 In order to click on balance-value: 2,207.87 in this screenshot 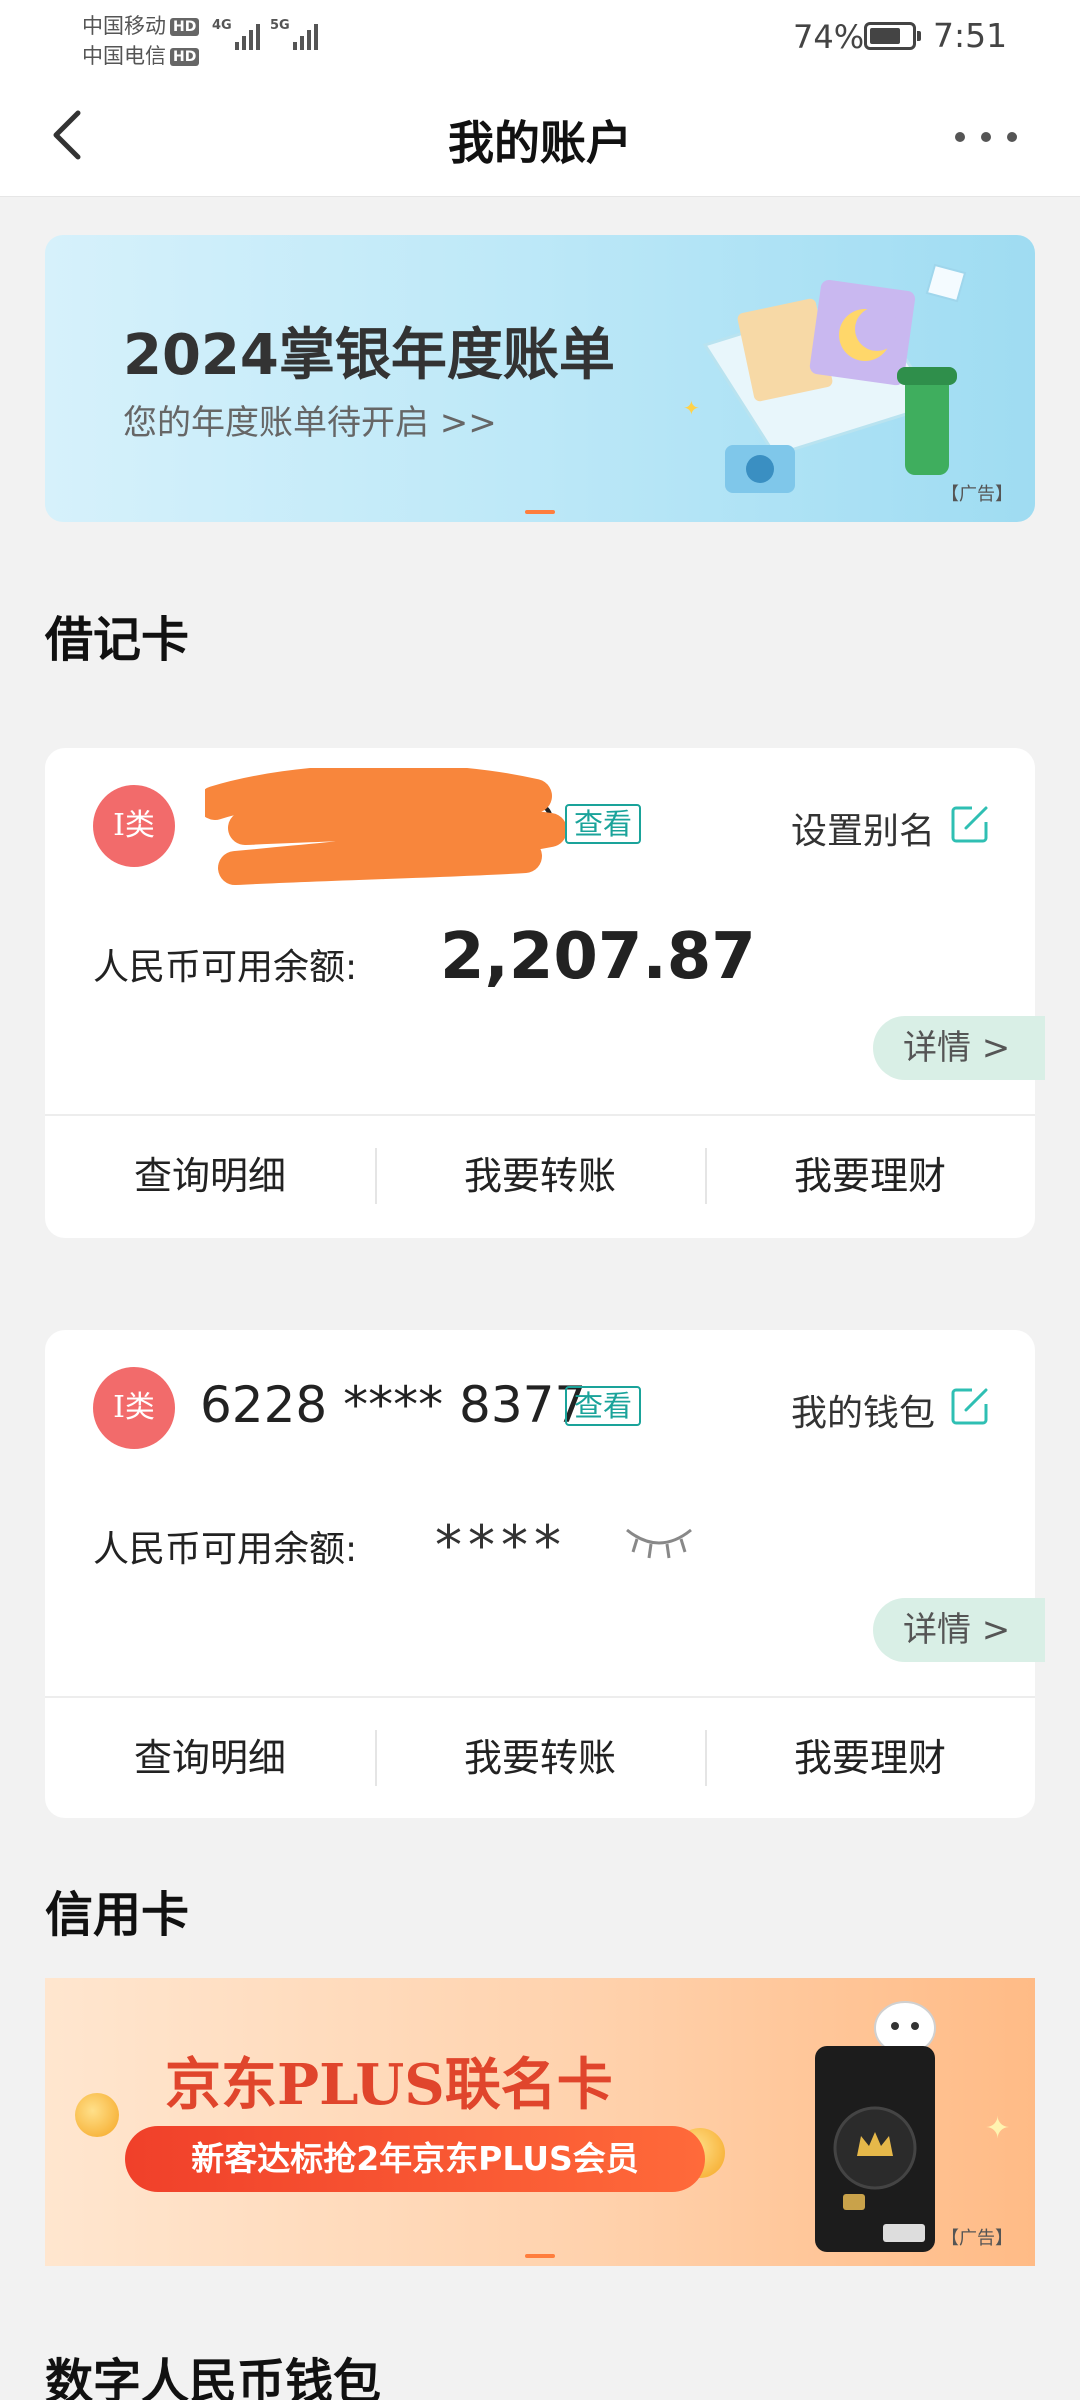, I will do `click(598, 957)`.